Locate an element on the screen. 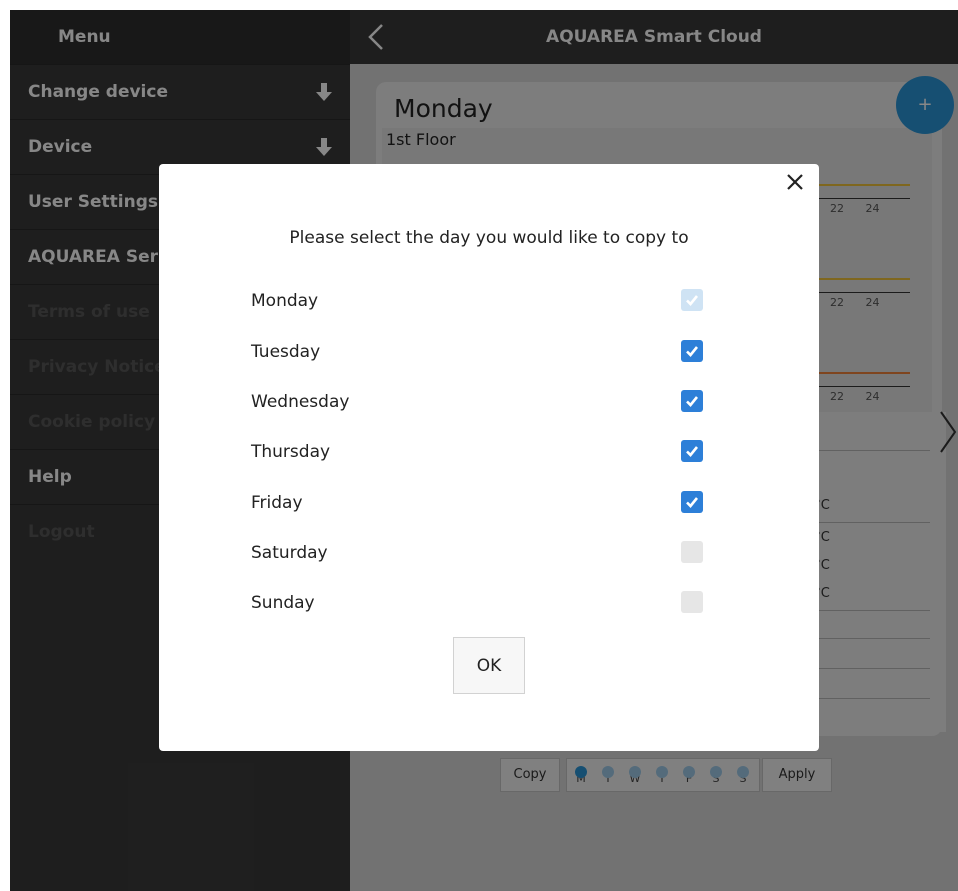 The height and width of the screenshot is (891, 958). day-option-label: Tuesday is located at coordinates (286, 352).